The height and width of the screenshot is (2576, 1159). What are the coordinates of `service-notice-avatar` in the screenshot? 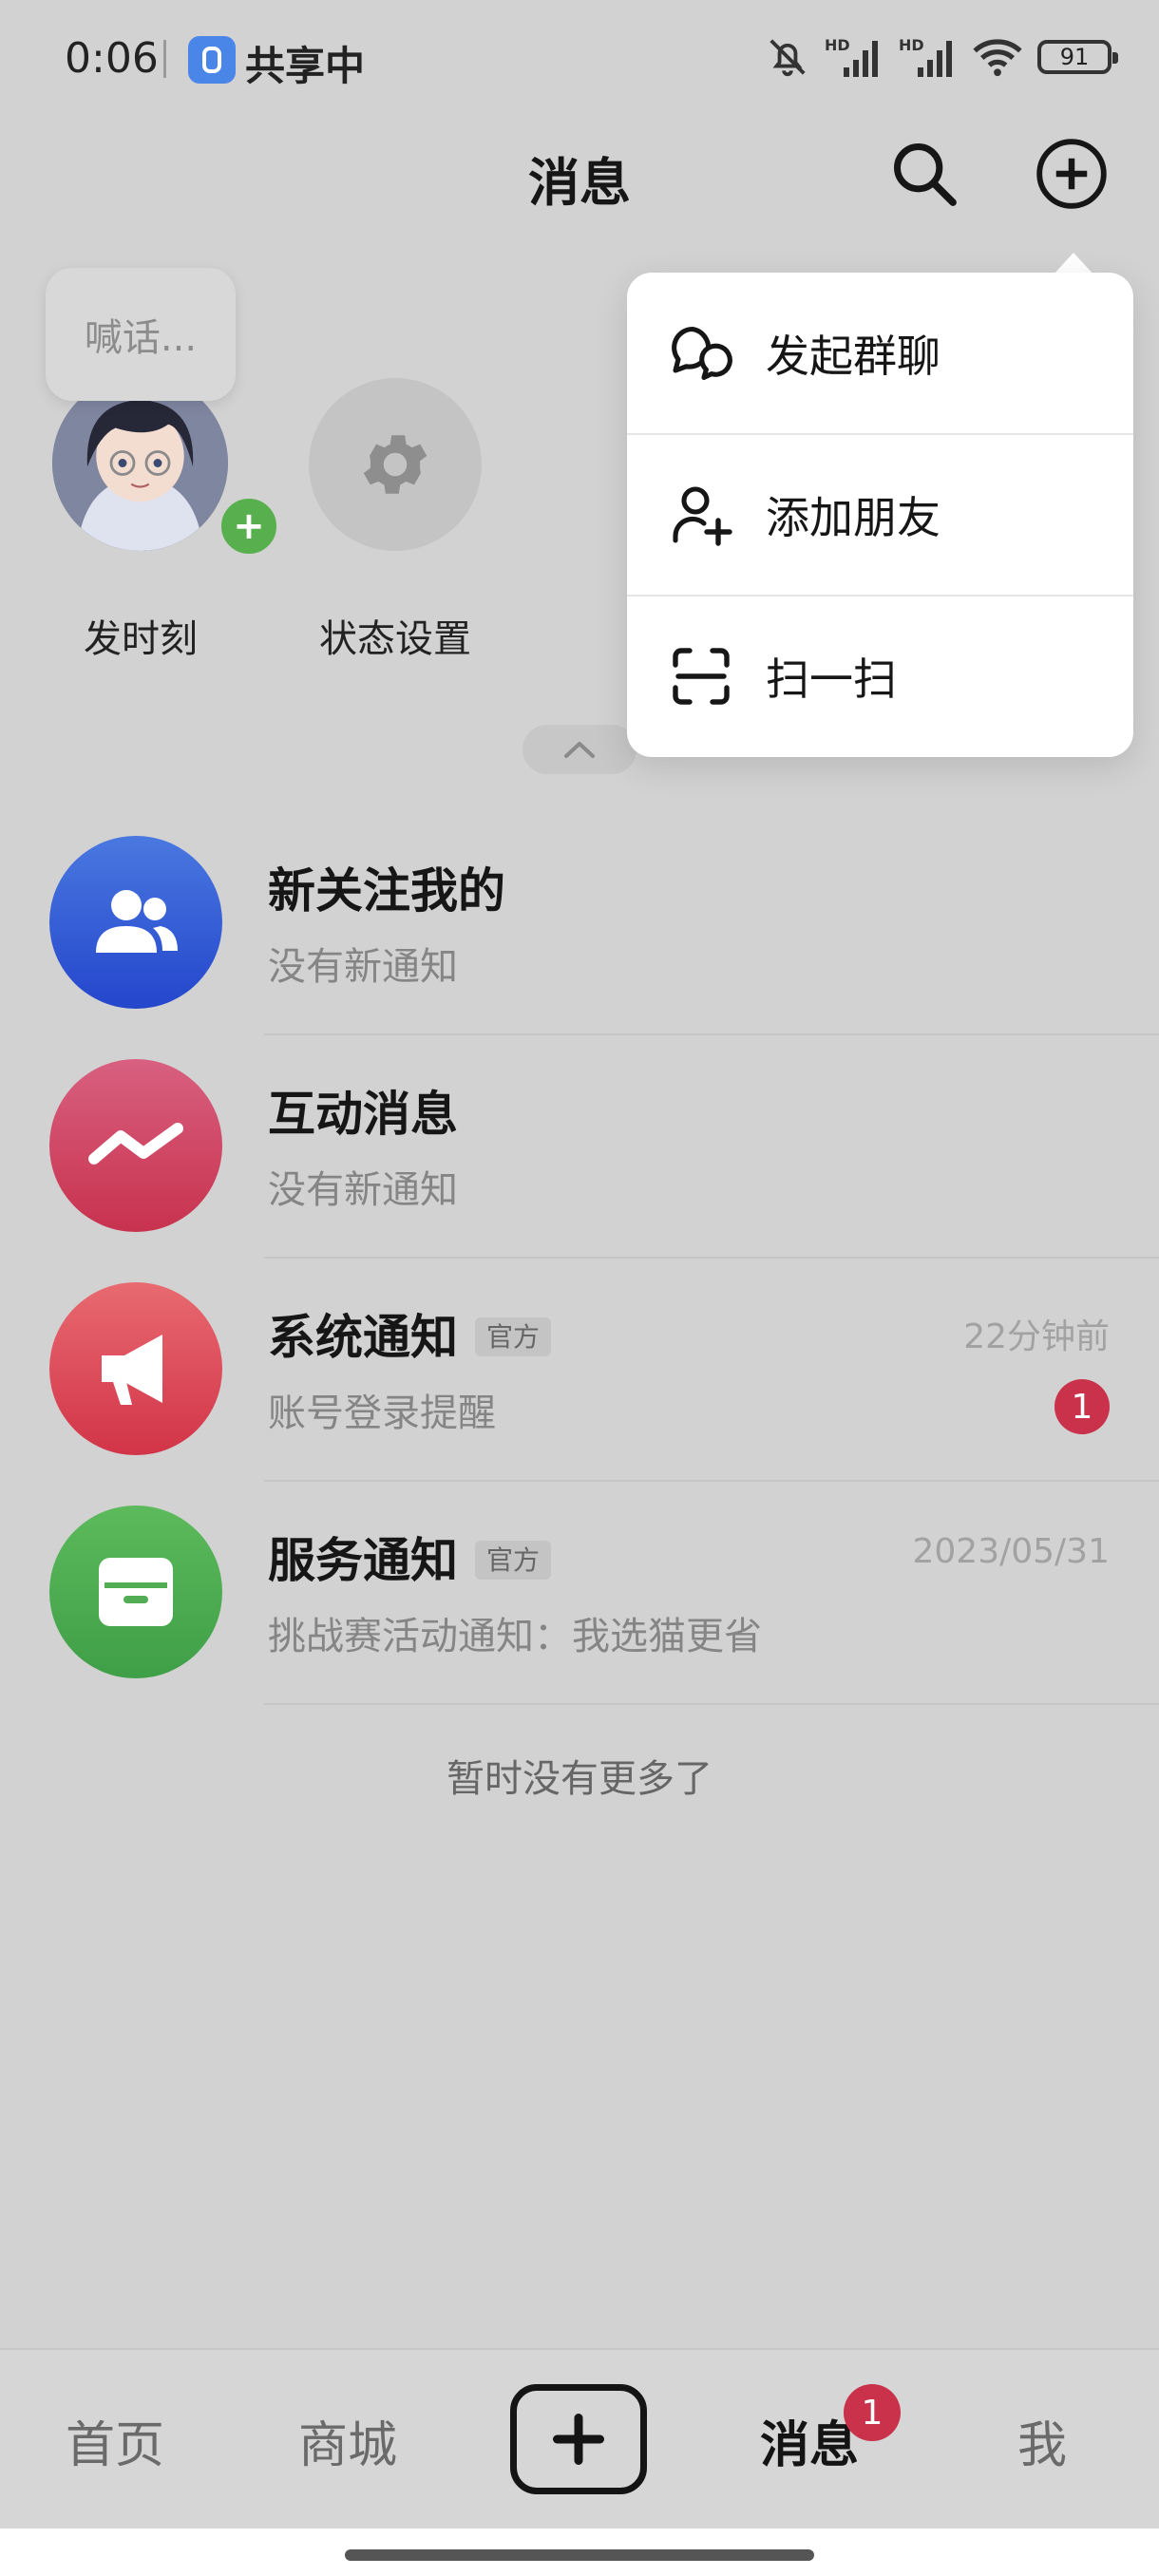 It's located at (135, 1592).